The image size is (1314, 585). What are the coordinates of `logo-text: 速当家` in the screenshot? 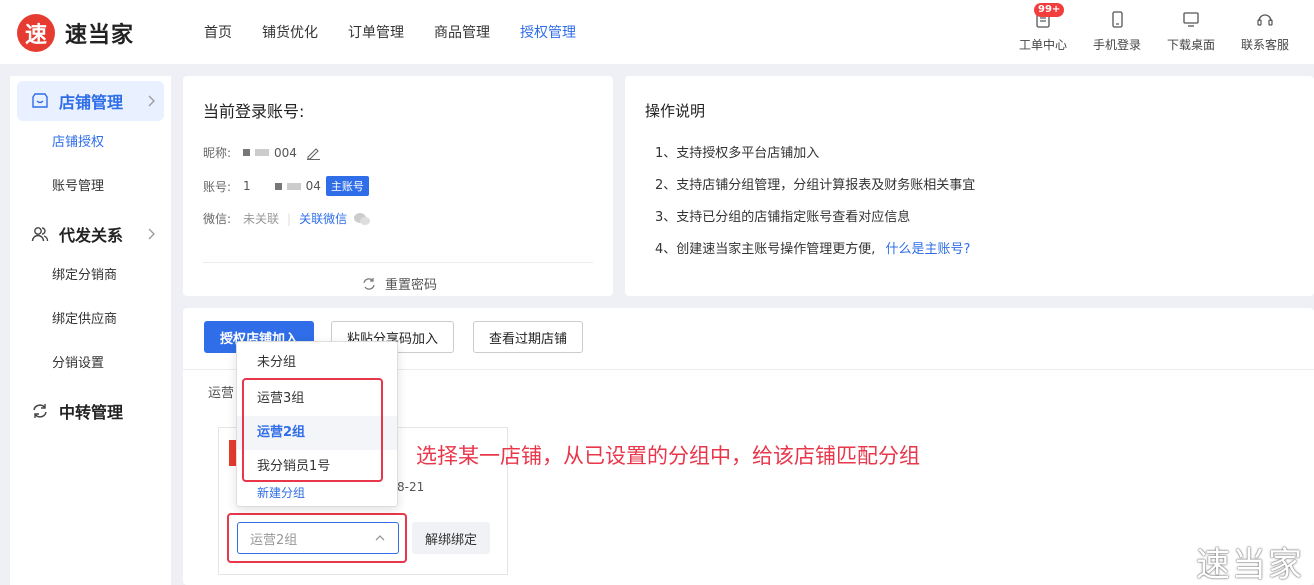 It's located at (100, 35).